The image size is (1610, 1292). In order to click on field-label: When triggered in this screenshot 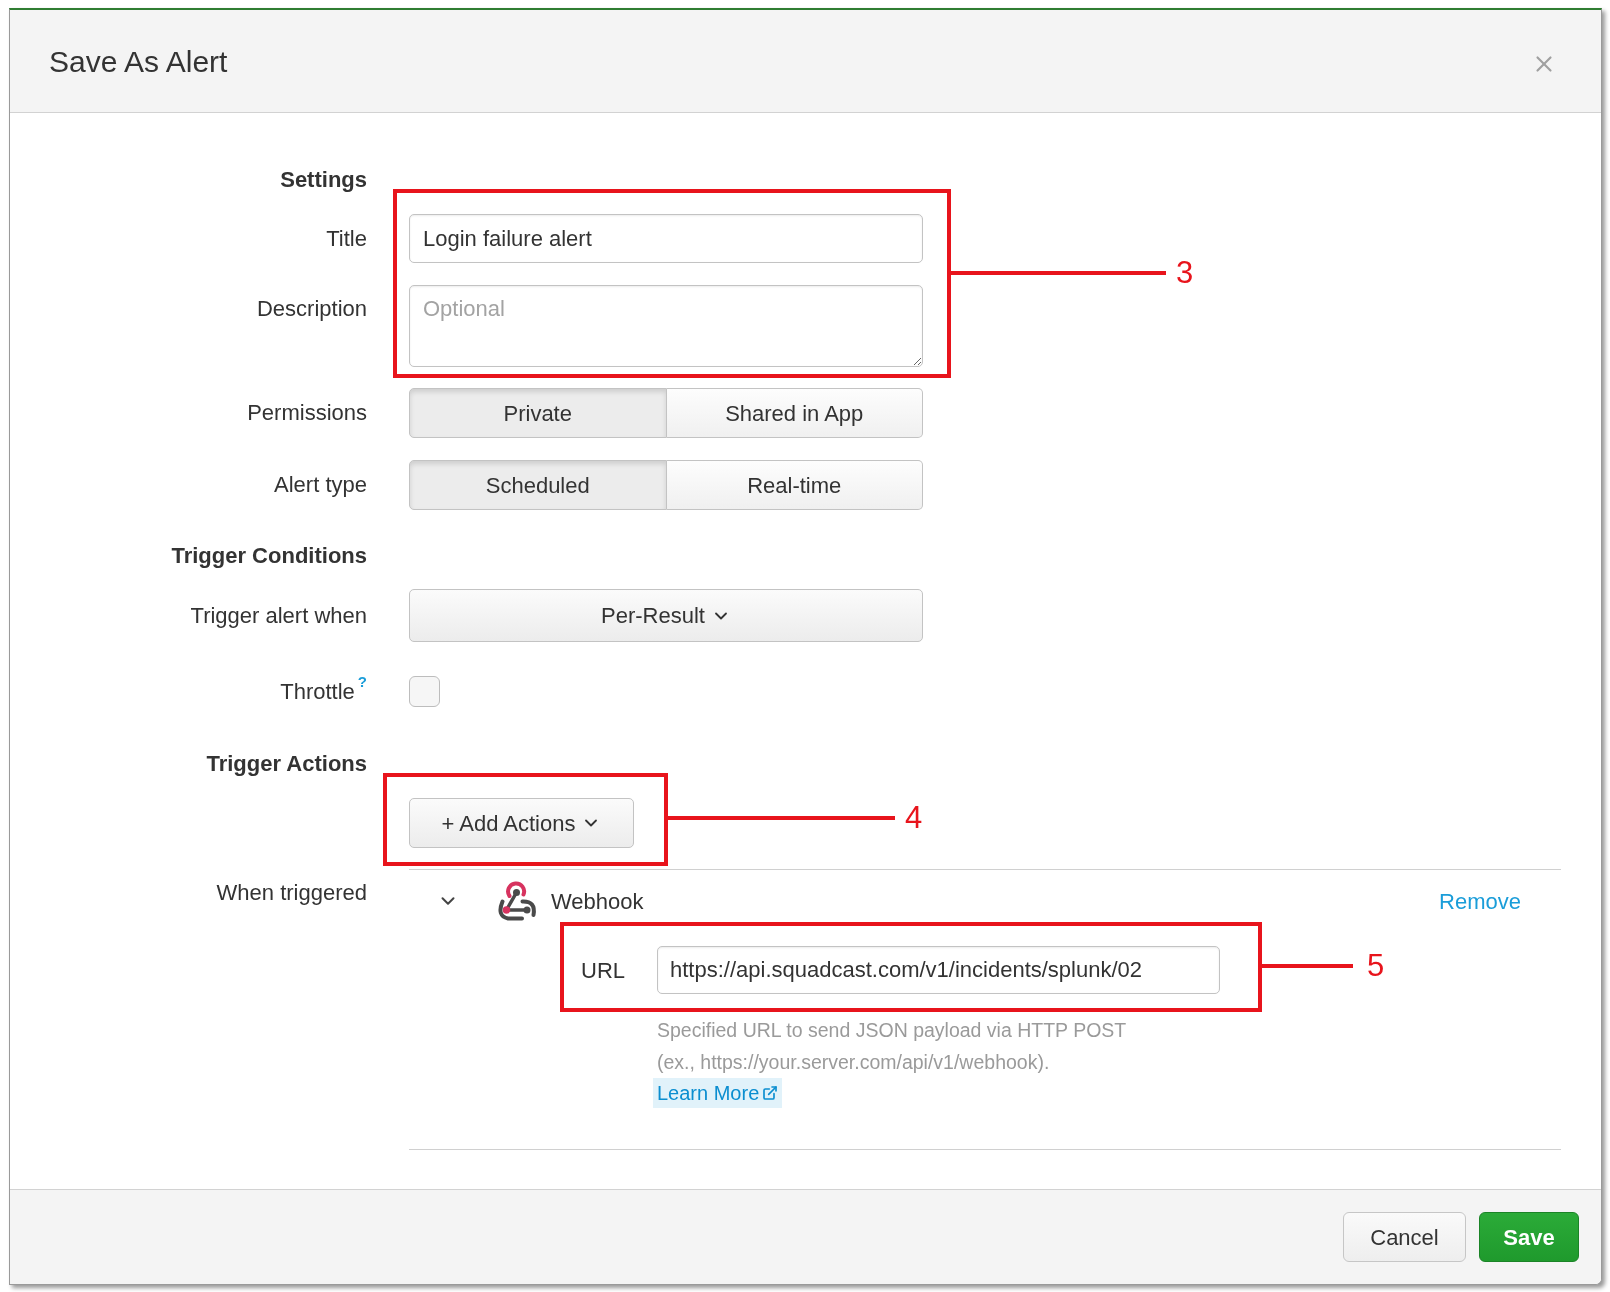, I will do `click(291, 893)`.